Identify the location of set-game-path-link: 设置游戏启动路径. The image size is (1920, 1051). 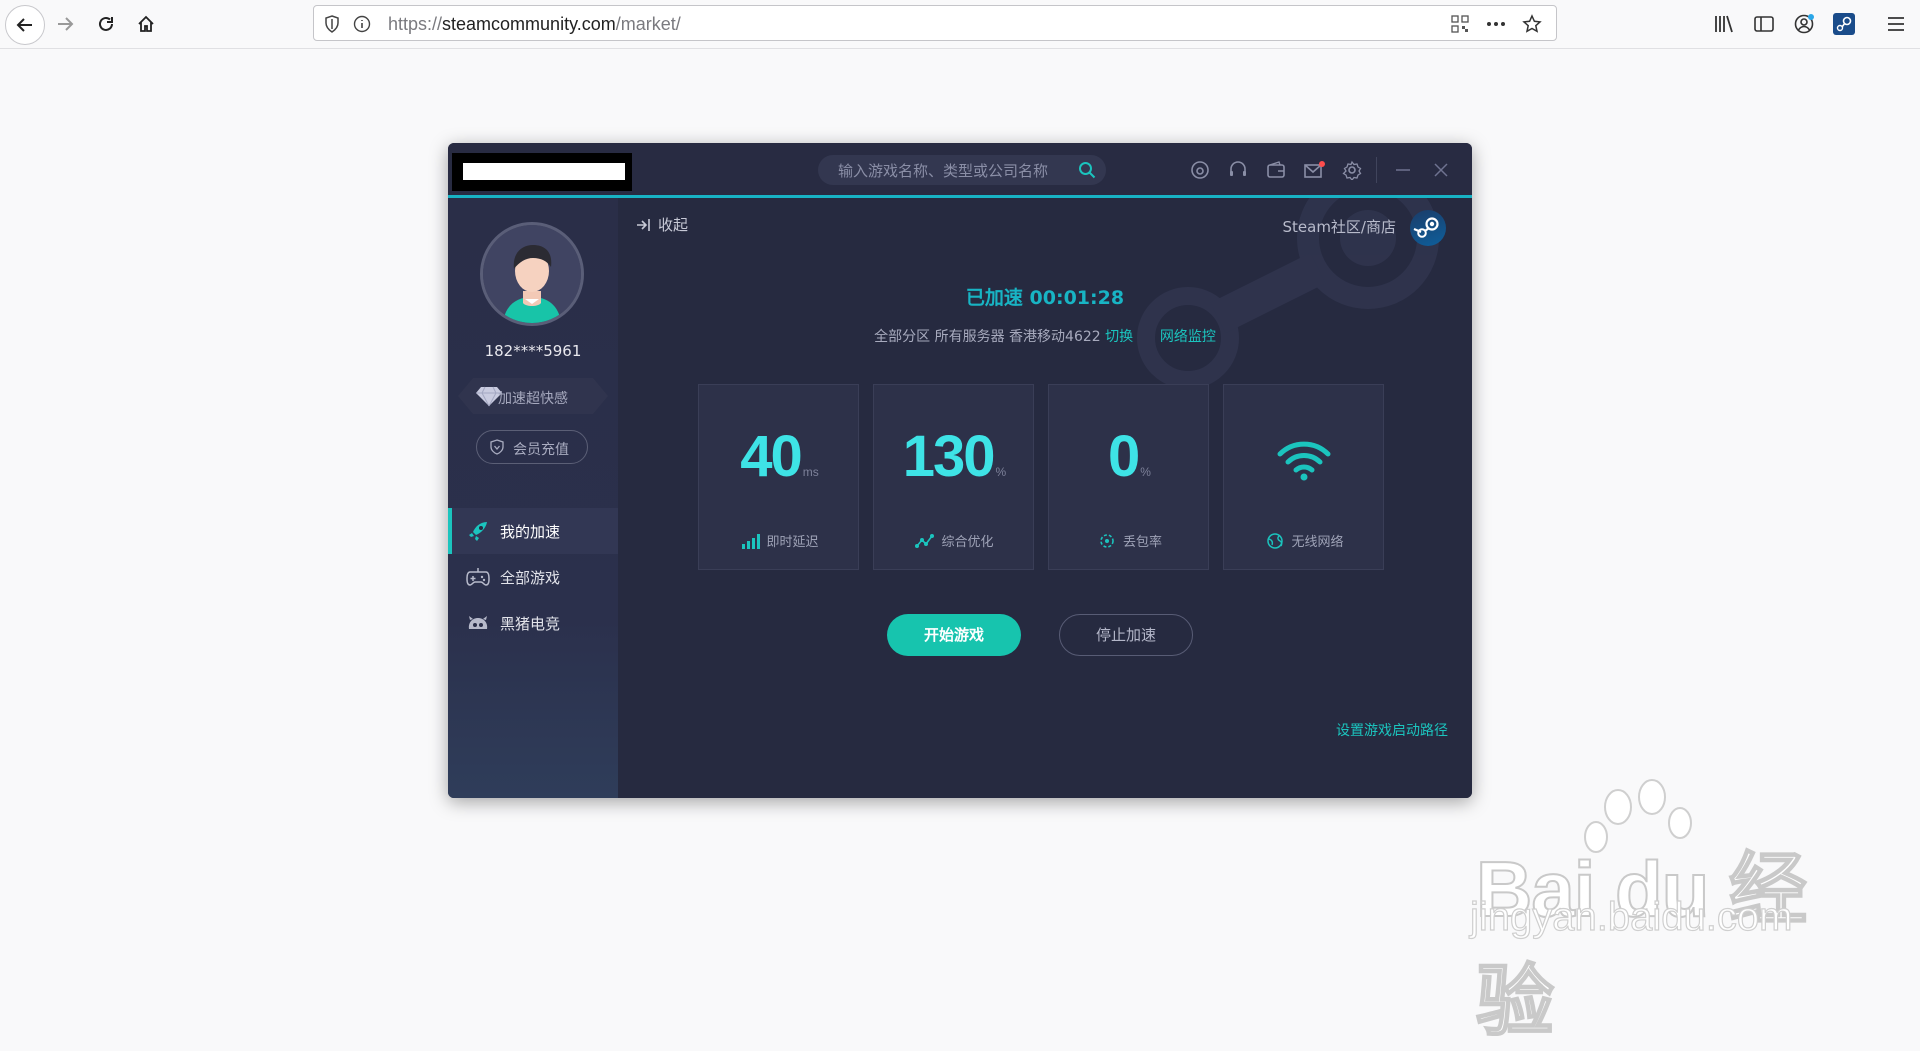
(1392, 730).